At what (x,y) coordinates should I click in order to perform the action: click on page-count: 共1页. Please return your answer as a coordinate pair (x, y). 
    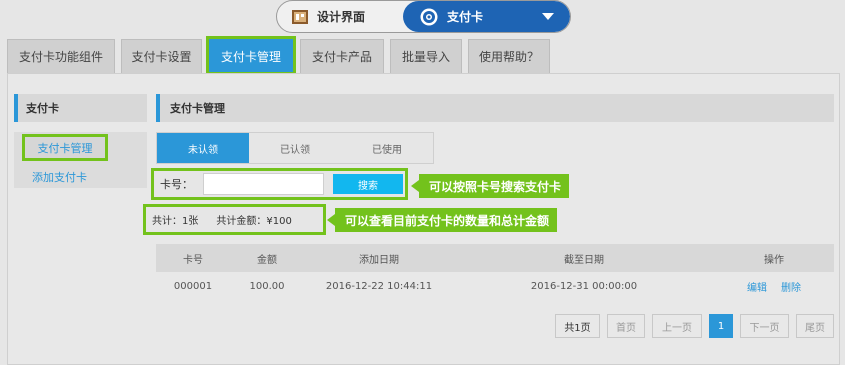
    Looking at the image, I should click on (577, 326).